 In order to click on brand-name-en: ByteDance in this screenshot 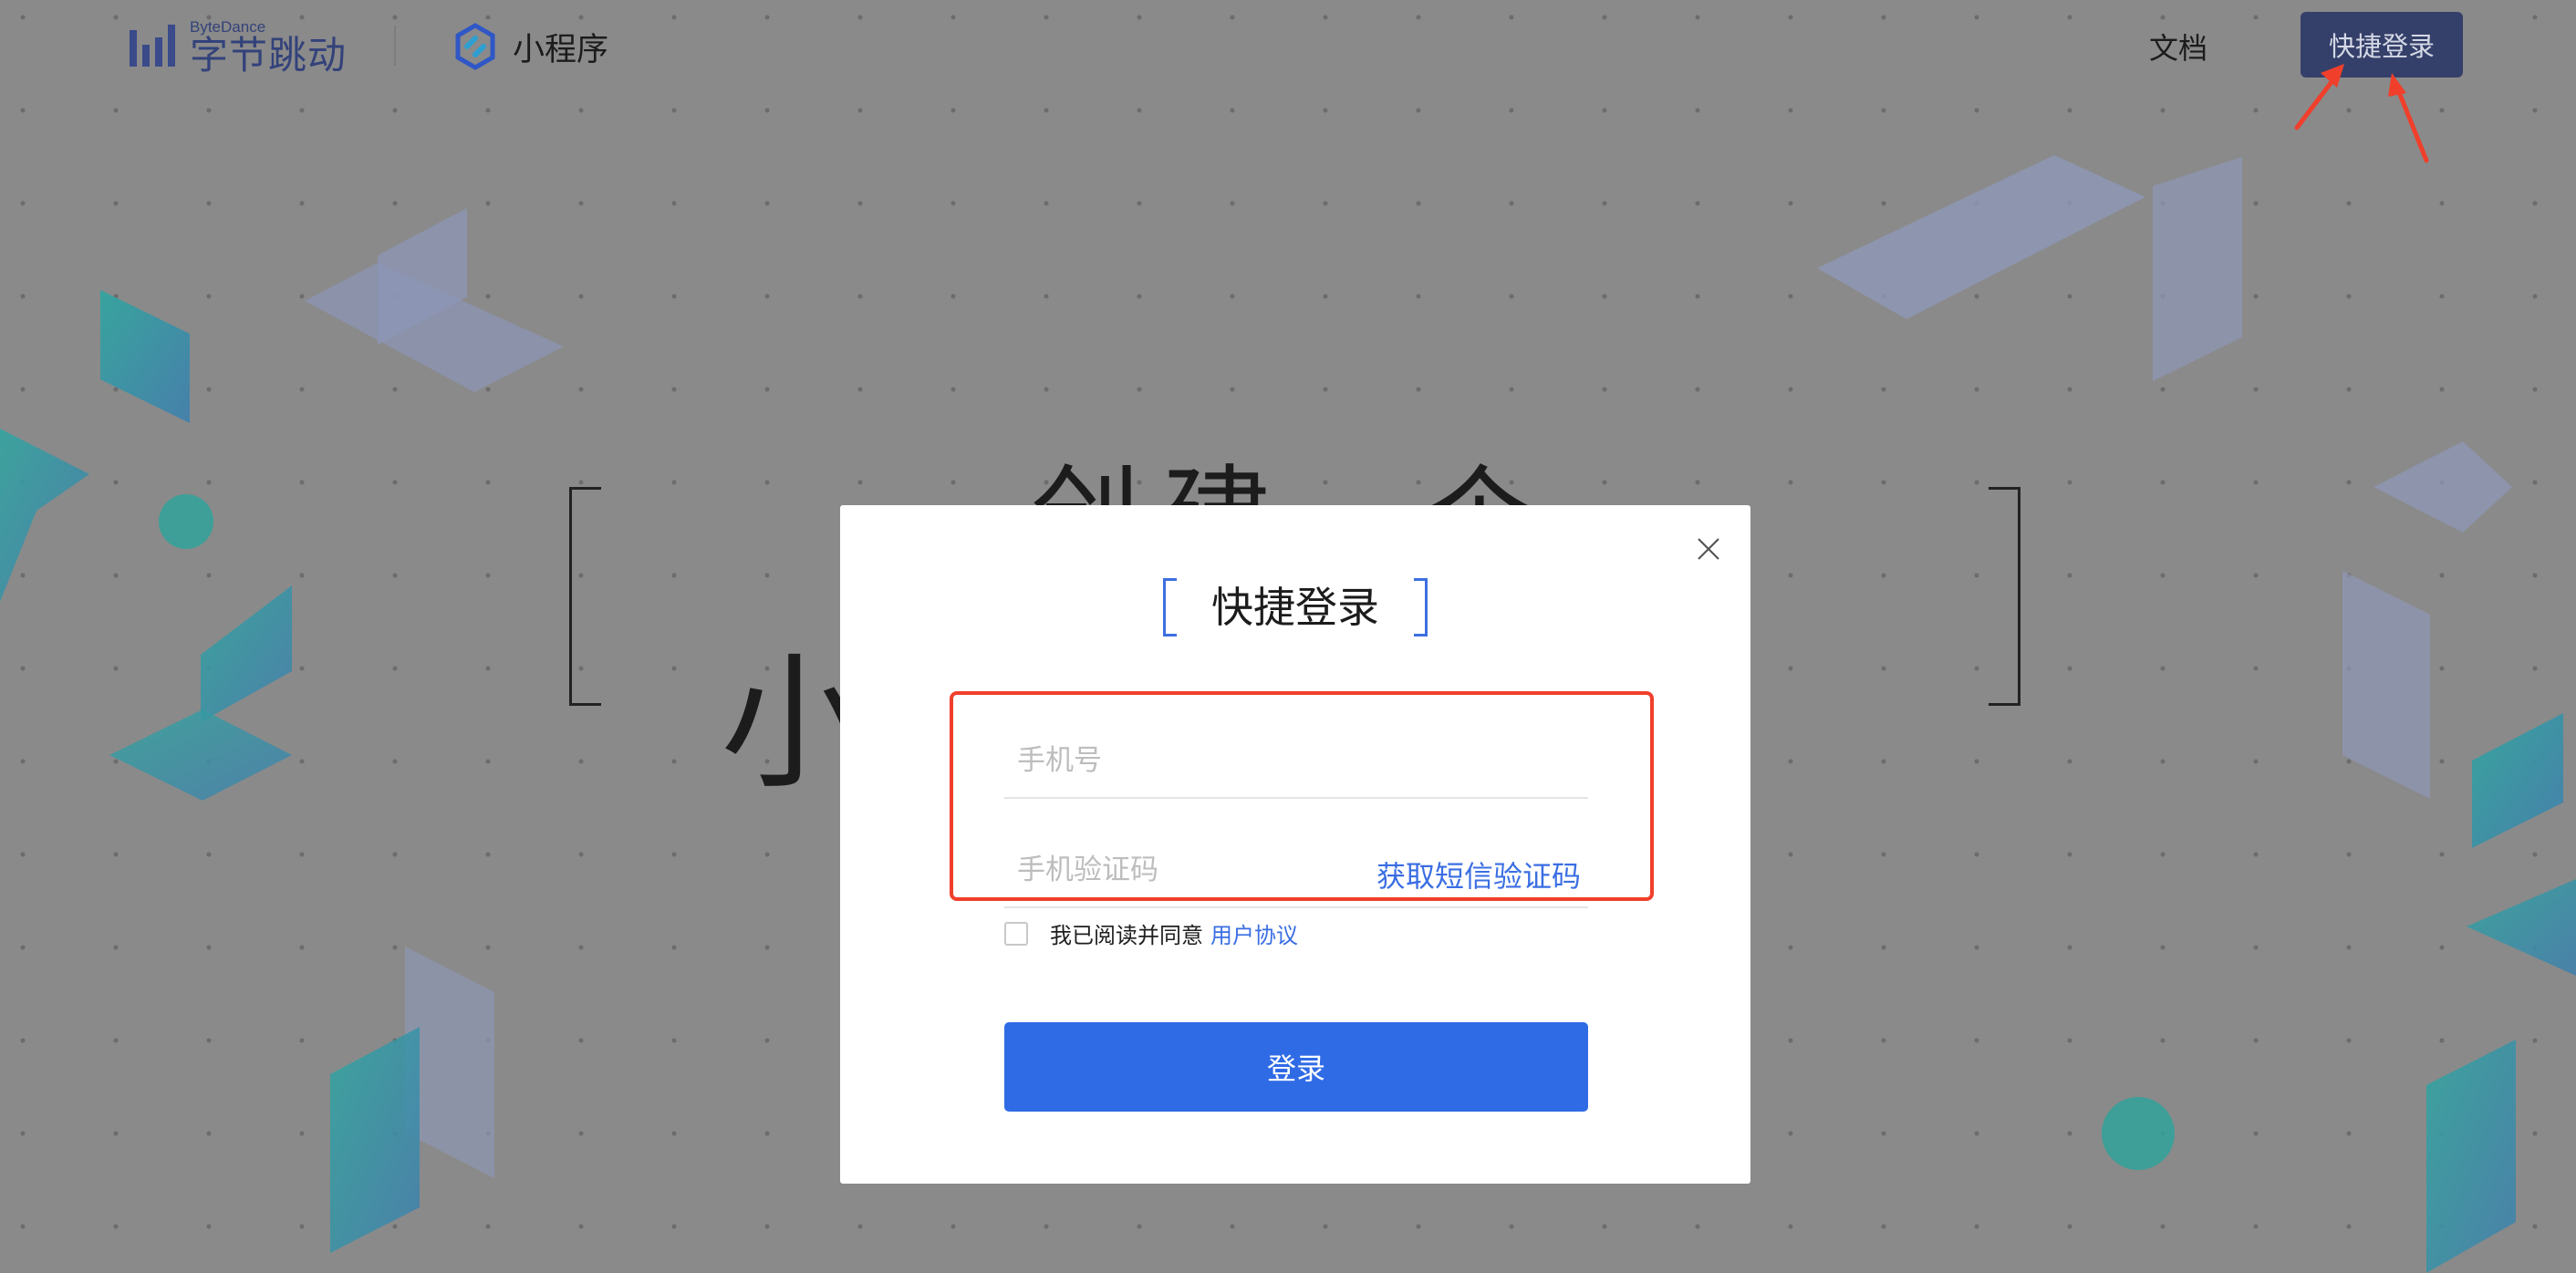, I will do `click(228, 27)`.